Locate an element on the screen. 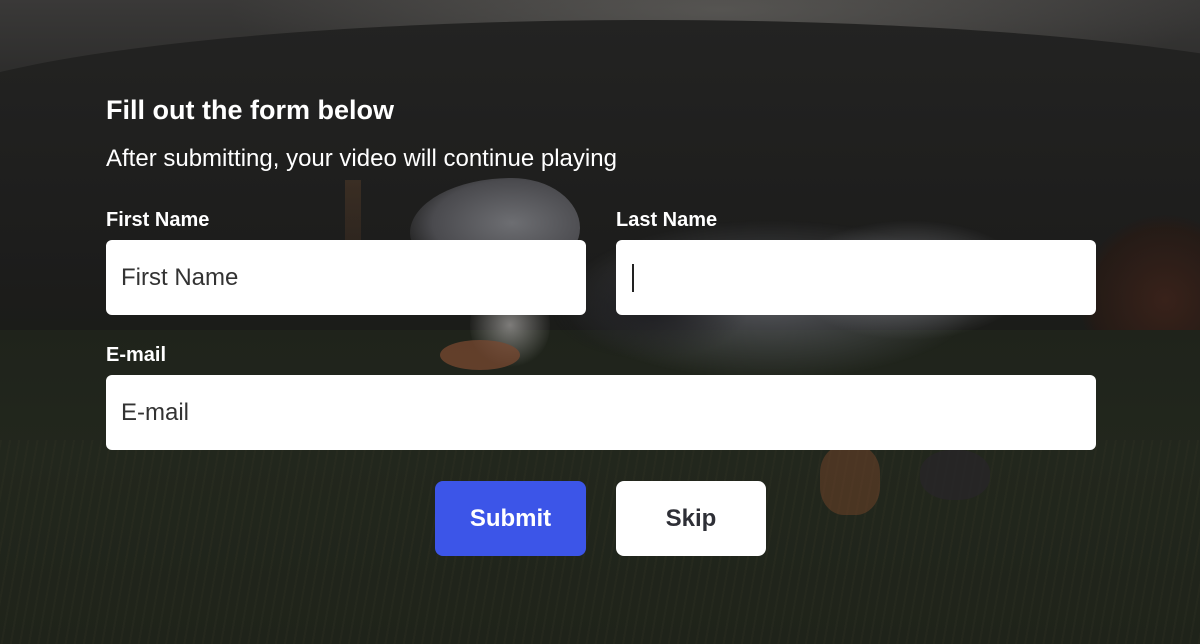 Image resolution: width=1200 pixels, height=644 pixels. first-name-label: First Name is located at coordinates (158, 220).